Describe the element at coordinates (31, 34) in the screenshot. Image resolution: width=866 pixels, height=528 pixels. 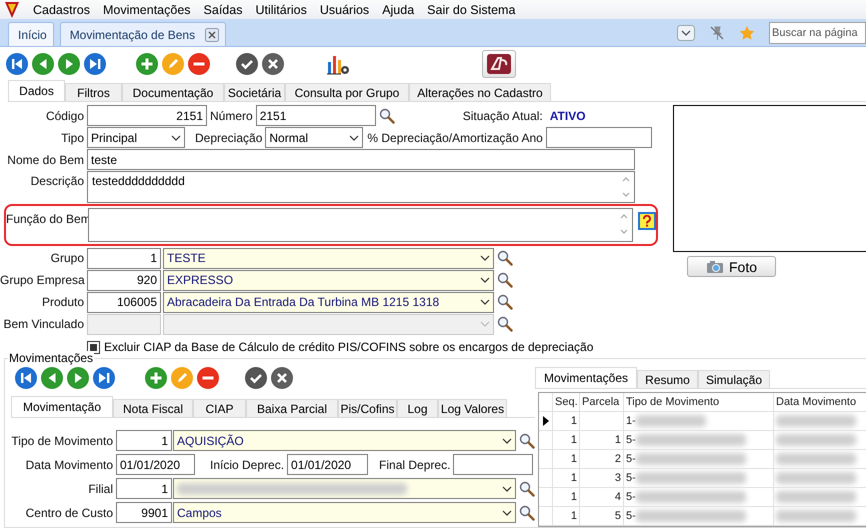
I see `page-tab: Início` at that location.